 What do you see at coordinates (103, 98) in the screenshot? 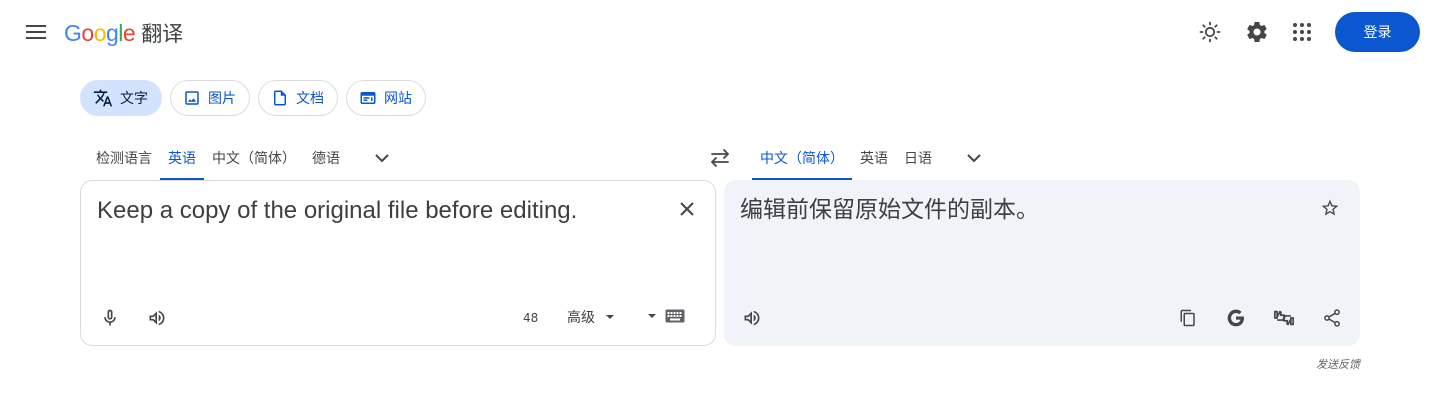
I see `translate-icon` at bounding box center [103, 98].